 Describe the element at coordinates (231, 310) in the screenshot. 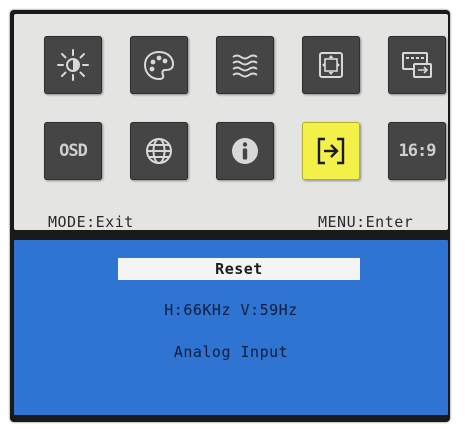

I see `frequency-readout: H:66KHz V:59Hz` at that location.